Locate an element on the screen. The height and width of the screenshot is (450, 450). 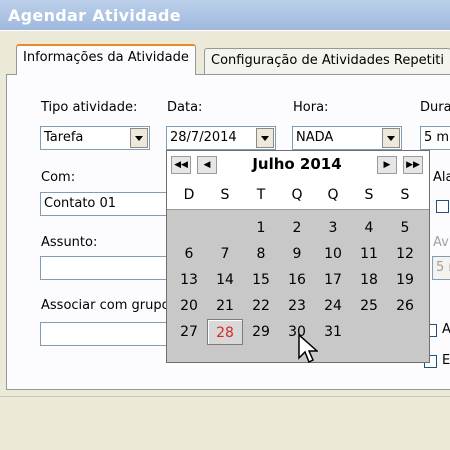
duracao-select: 5 mi is located at coordinates (435, 138).